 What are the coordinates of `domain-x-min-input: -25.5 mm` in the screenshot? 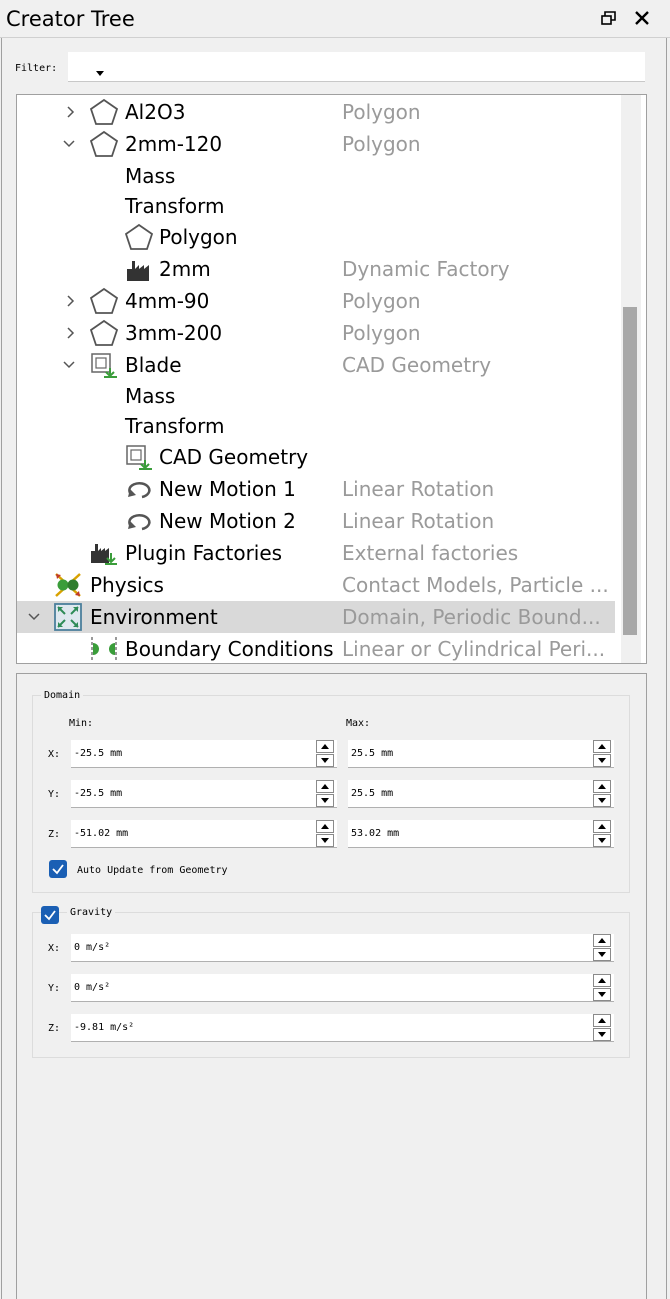 It's located at (204, 754).